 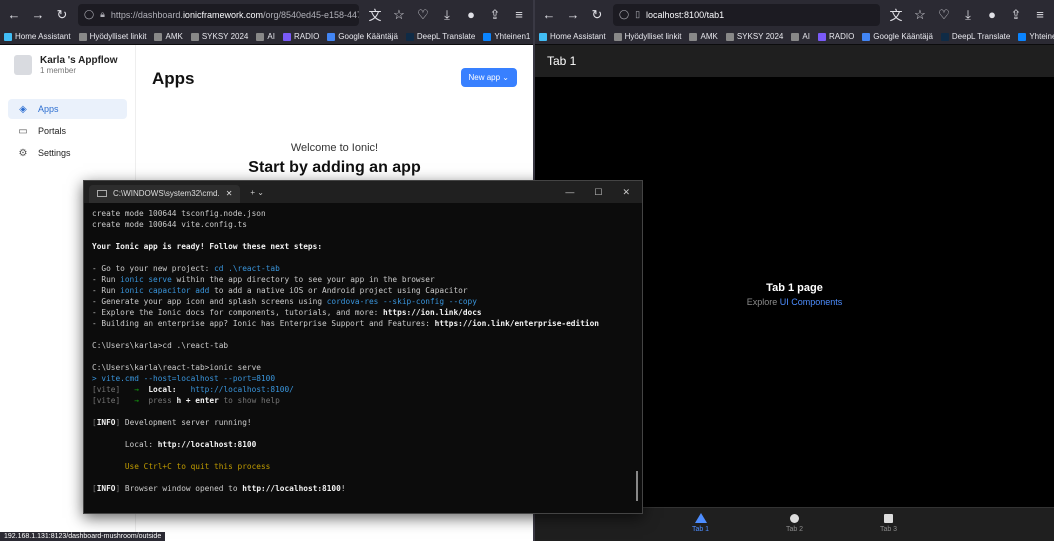 What do you see at coordinates (67, 109) in the screenshot?
I see `sidebar-item-apps: ◈ Apps` at bounding box center [67, 109].